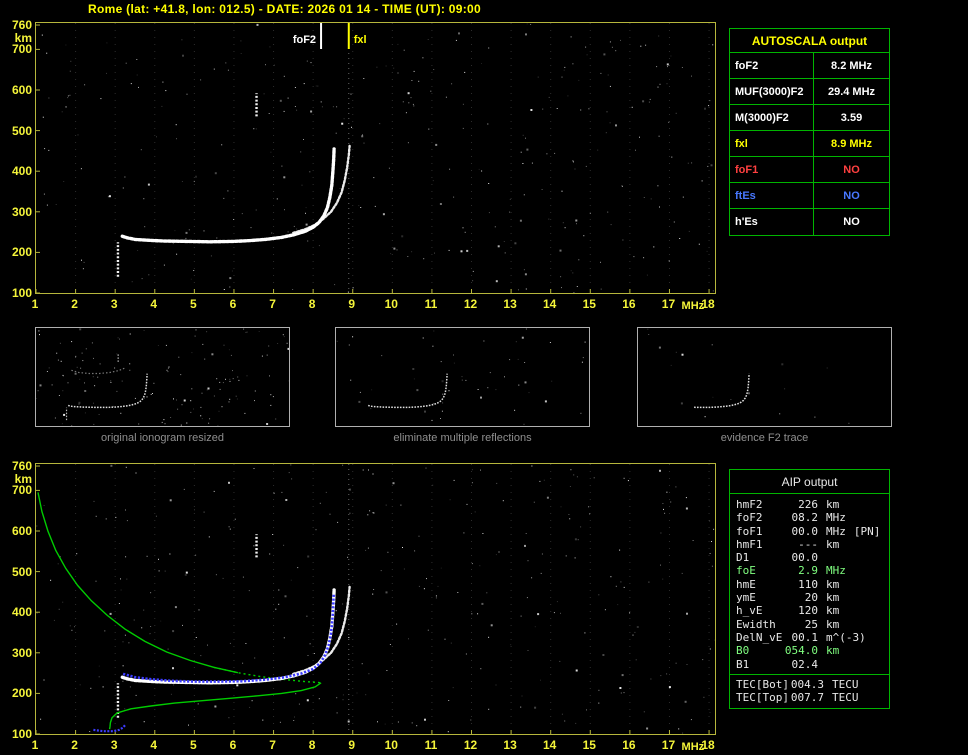 The height and width of the screenshot is (755, 968). I want to click on thumbnail-cleaned-canvas, so click(461, 376).